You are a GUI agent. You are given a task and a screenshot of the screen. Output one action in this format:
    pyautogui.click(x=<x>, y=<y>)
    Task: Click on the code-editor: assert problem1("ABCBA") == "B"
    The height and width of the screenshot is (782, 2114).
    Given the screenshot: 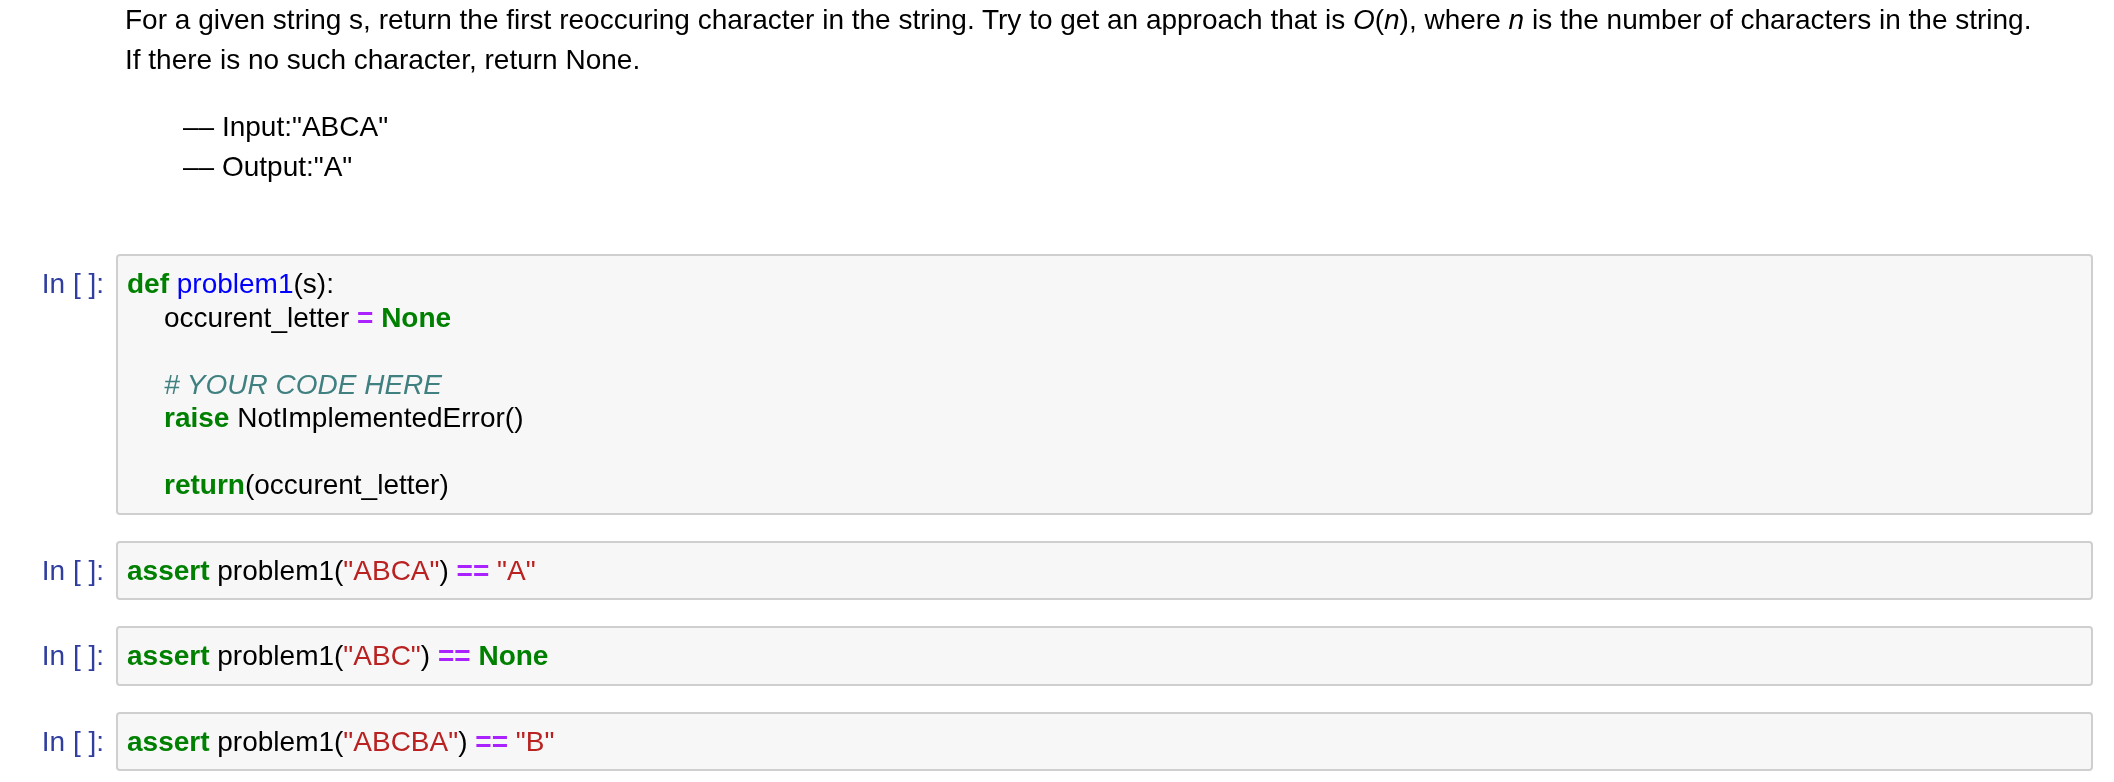 What is the action you would take?
    pyautogui.click(x=1104, y=741)
    